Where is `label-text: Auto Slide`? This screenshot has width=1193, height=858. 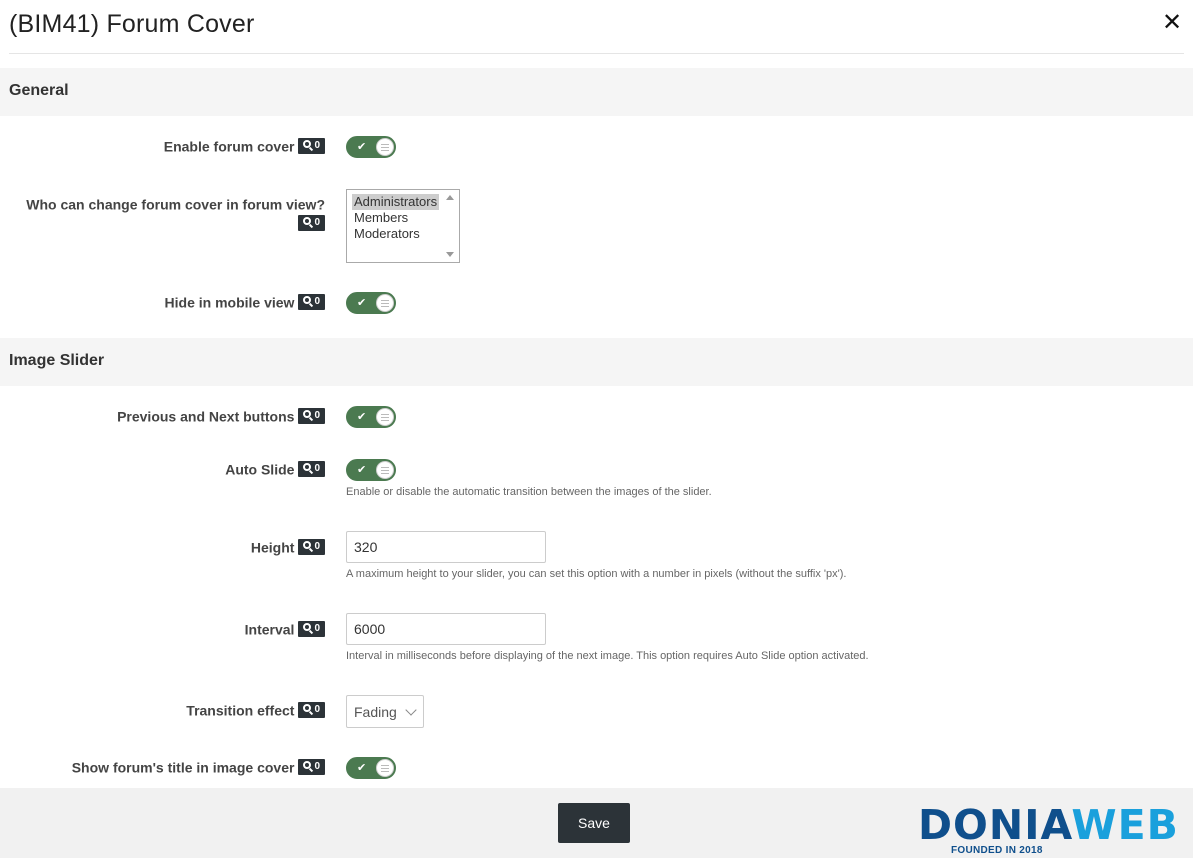 label-text: Auto Slide is located at coordinates (260, 469).